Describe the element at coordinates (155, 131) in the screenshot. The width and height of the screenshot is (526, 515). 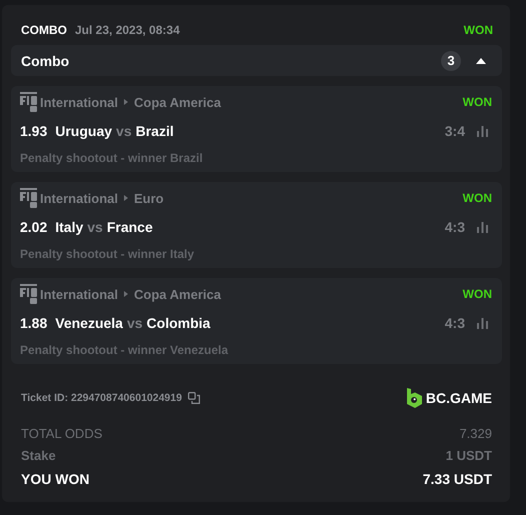
I see `team-name: Brazil` at that location.